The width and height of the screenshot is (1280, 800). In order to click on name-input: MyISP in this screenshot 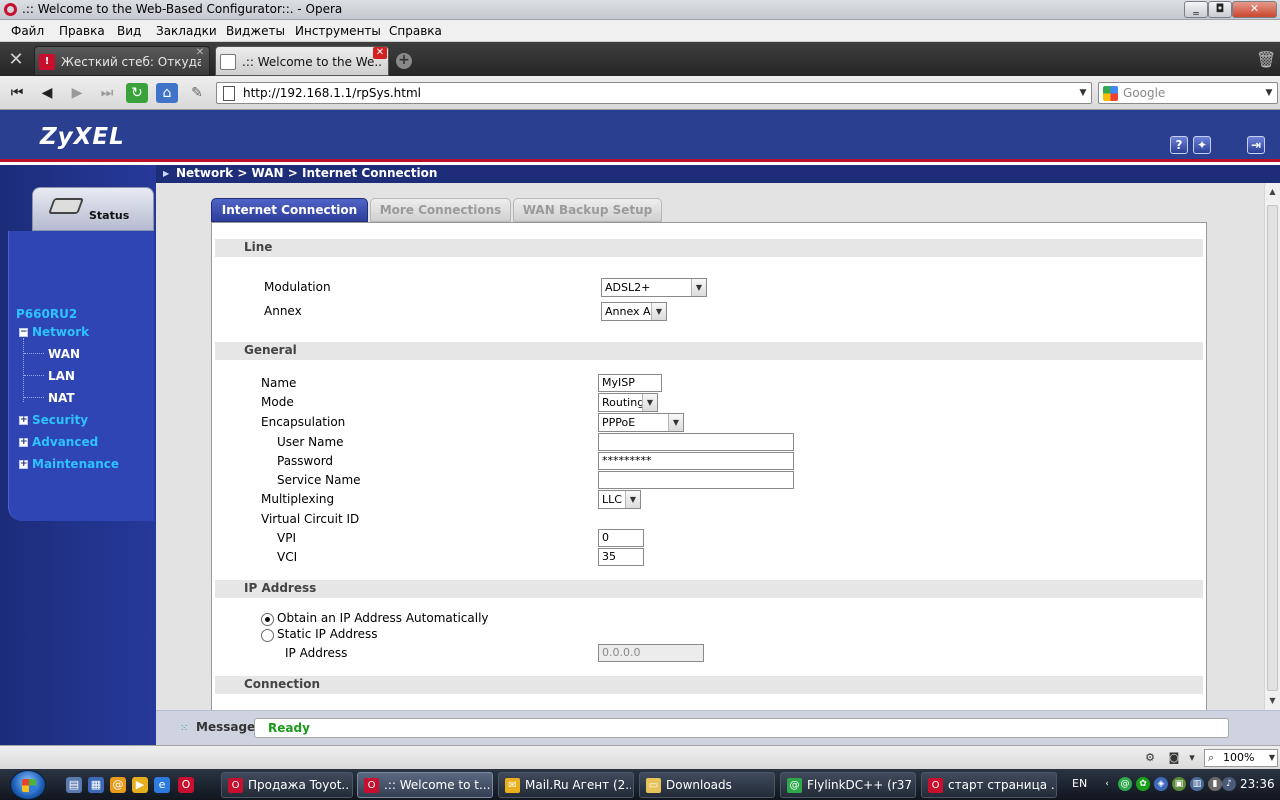, I will do `click(630, 383)`.